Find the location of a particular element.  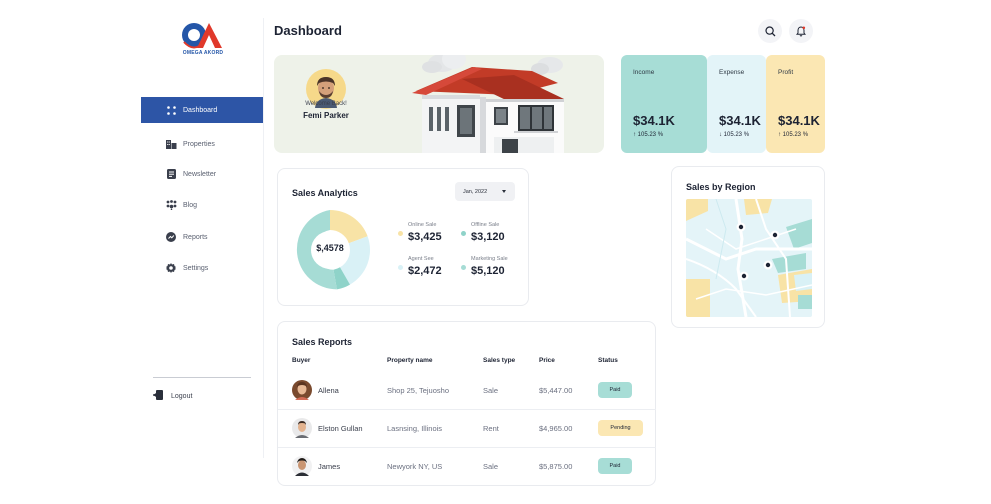

building-icon is located at coordinates (171, 144).